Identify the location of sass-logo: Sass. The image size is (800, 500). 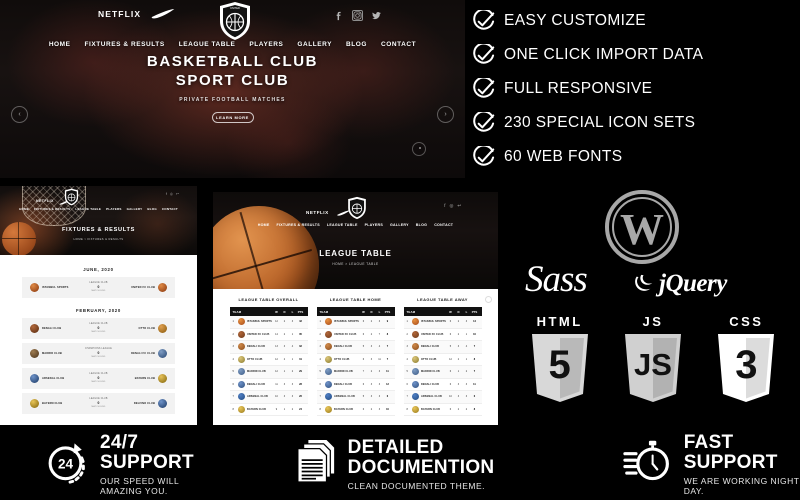
(556, 279).